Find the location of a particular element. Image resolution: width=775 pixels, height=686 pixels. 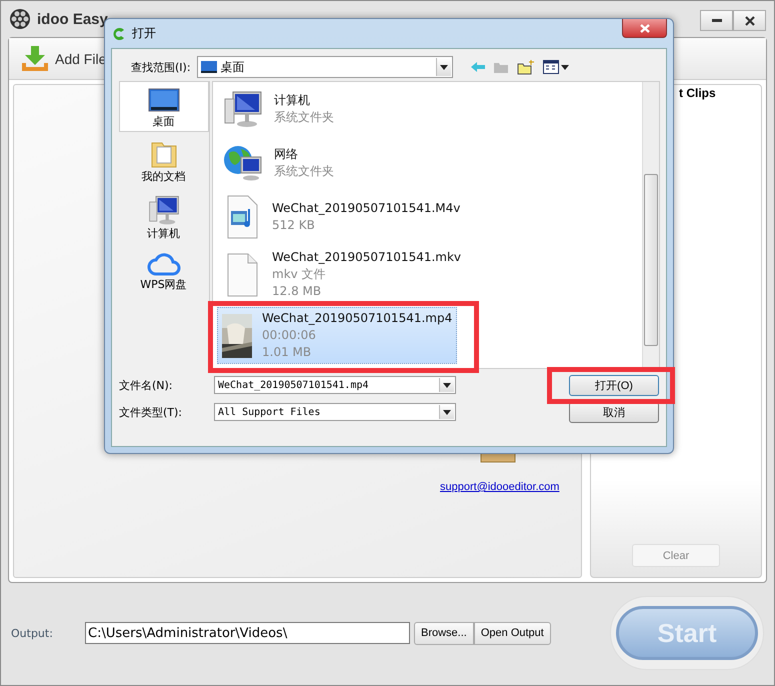

cloud-icon is located at coordinates (163, 264).